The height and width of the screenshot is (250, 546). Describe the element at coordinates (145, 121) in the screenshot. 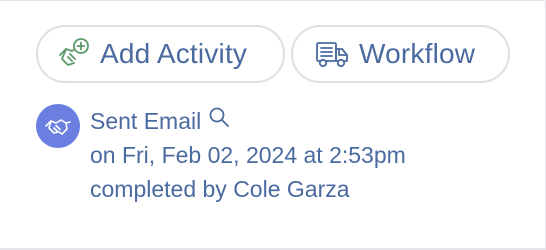

I see `activity-title: Sent Email` at that location.